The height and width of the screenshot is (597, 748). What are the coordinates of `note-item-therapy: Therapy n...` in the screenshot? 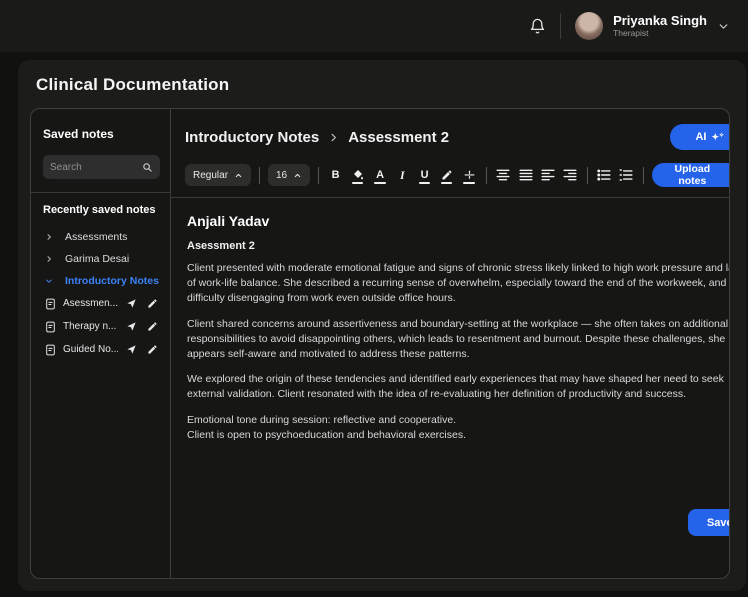 It's located at (101, 326).